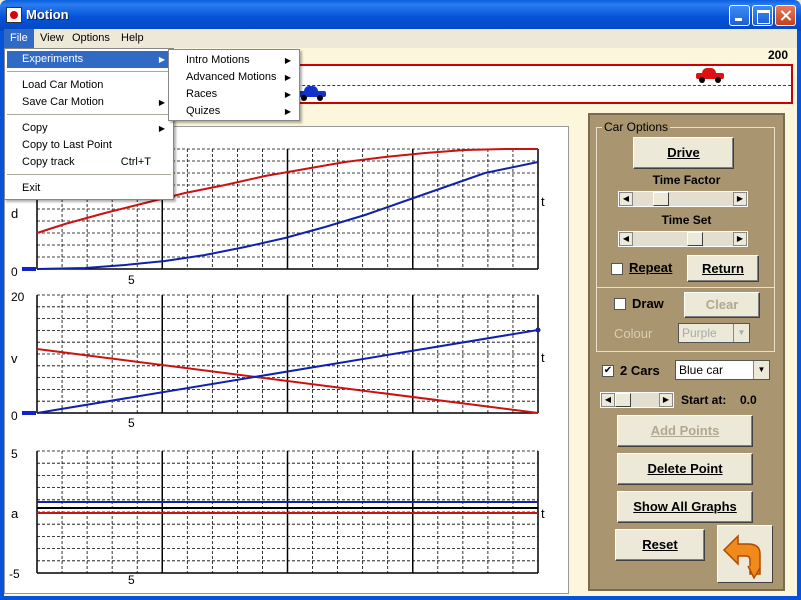  Describe the element at coordinates (666, 400) in the screenshot. I see `start-right-arrow-icon: ▶` at that location.